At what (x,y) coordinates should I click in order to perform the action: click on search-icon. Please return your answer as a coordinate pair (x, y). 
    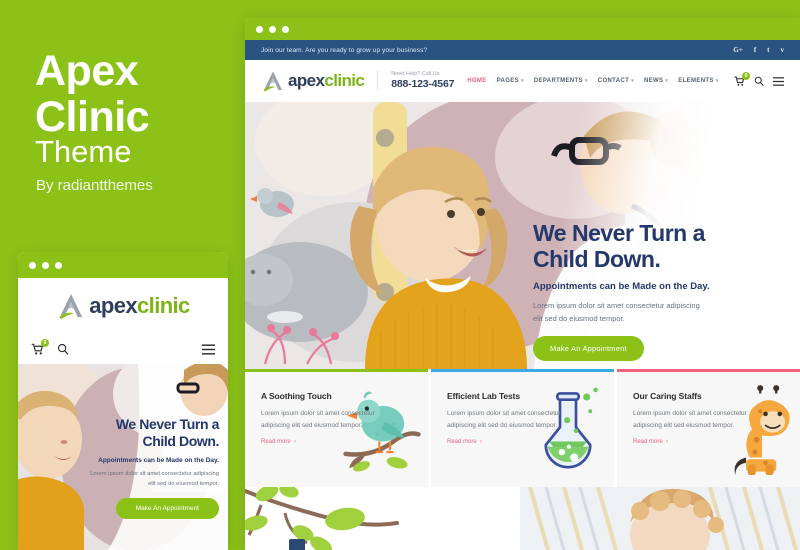
    Looking at the image, I should click on (759, 81).